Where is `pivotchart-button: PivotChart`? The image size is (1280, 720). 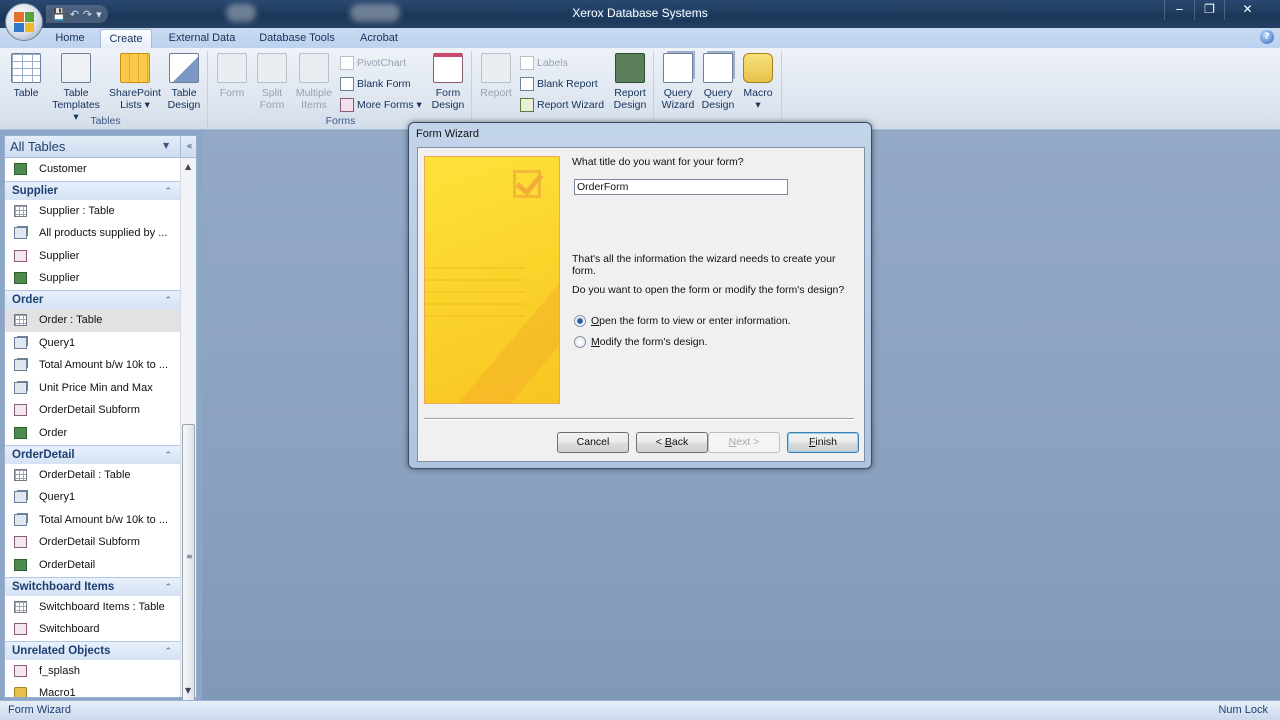 pivotchart-button: PivotChart is located at coordinates (373, 63).